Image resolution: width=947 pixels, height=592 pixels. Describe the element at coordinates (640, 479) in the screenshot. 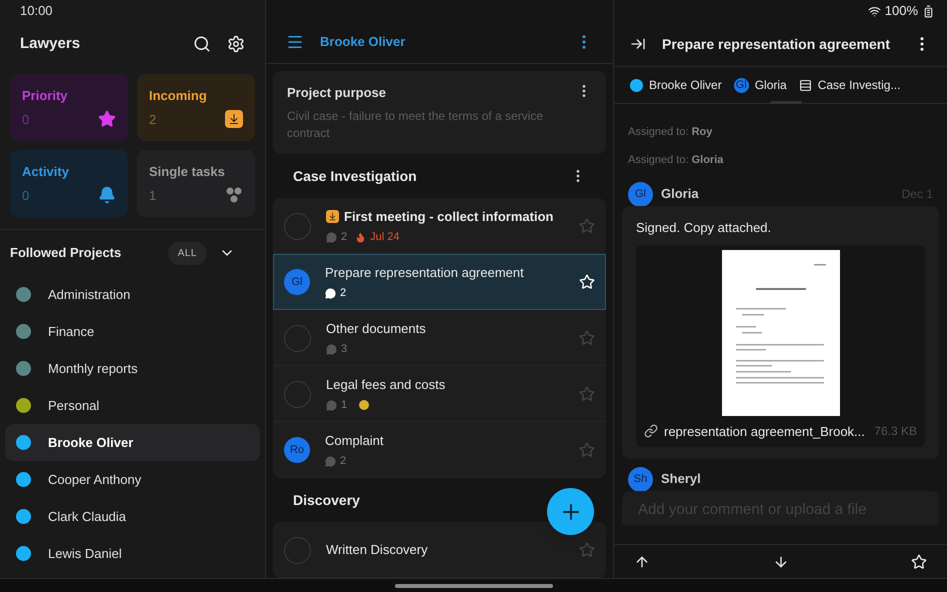

I see `avatar: Sh` at that location.